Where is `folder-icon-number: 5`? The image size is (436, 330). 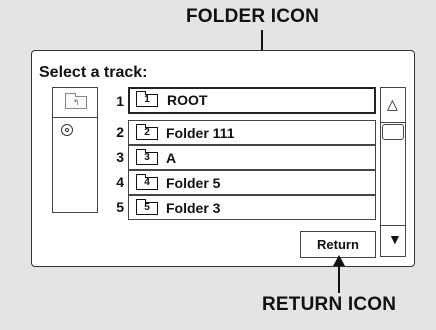
folder-icon-number: 5 is located at coordinates (147, 207).